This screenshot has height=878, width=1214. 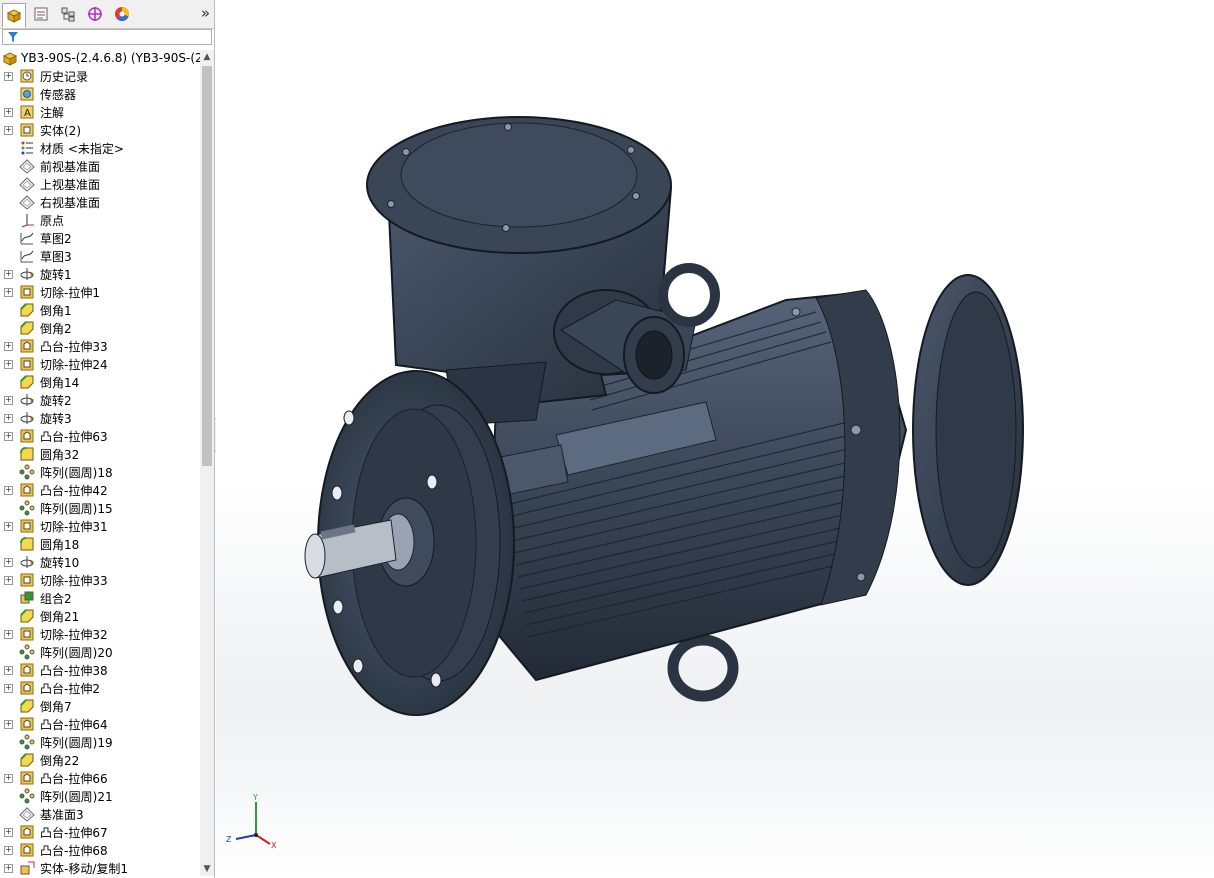 What do you see at coordinates (100, 490) in the screenshot?
I see `tree-item: + 凸台-拉伸42` at bounding box center [100, 490].